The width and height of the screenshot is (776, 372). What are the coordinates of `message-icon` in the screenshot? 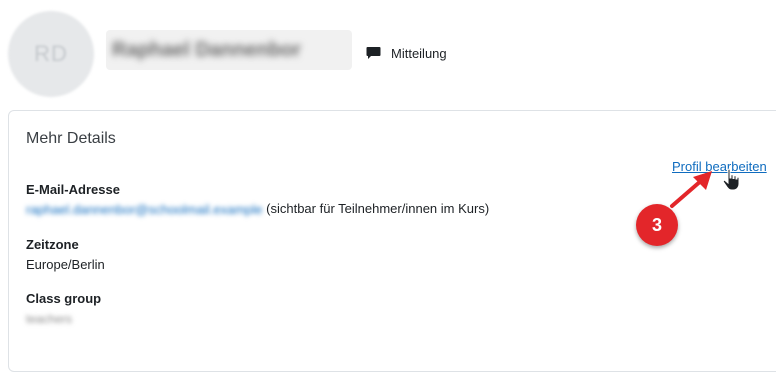 It's located at (373, 53).